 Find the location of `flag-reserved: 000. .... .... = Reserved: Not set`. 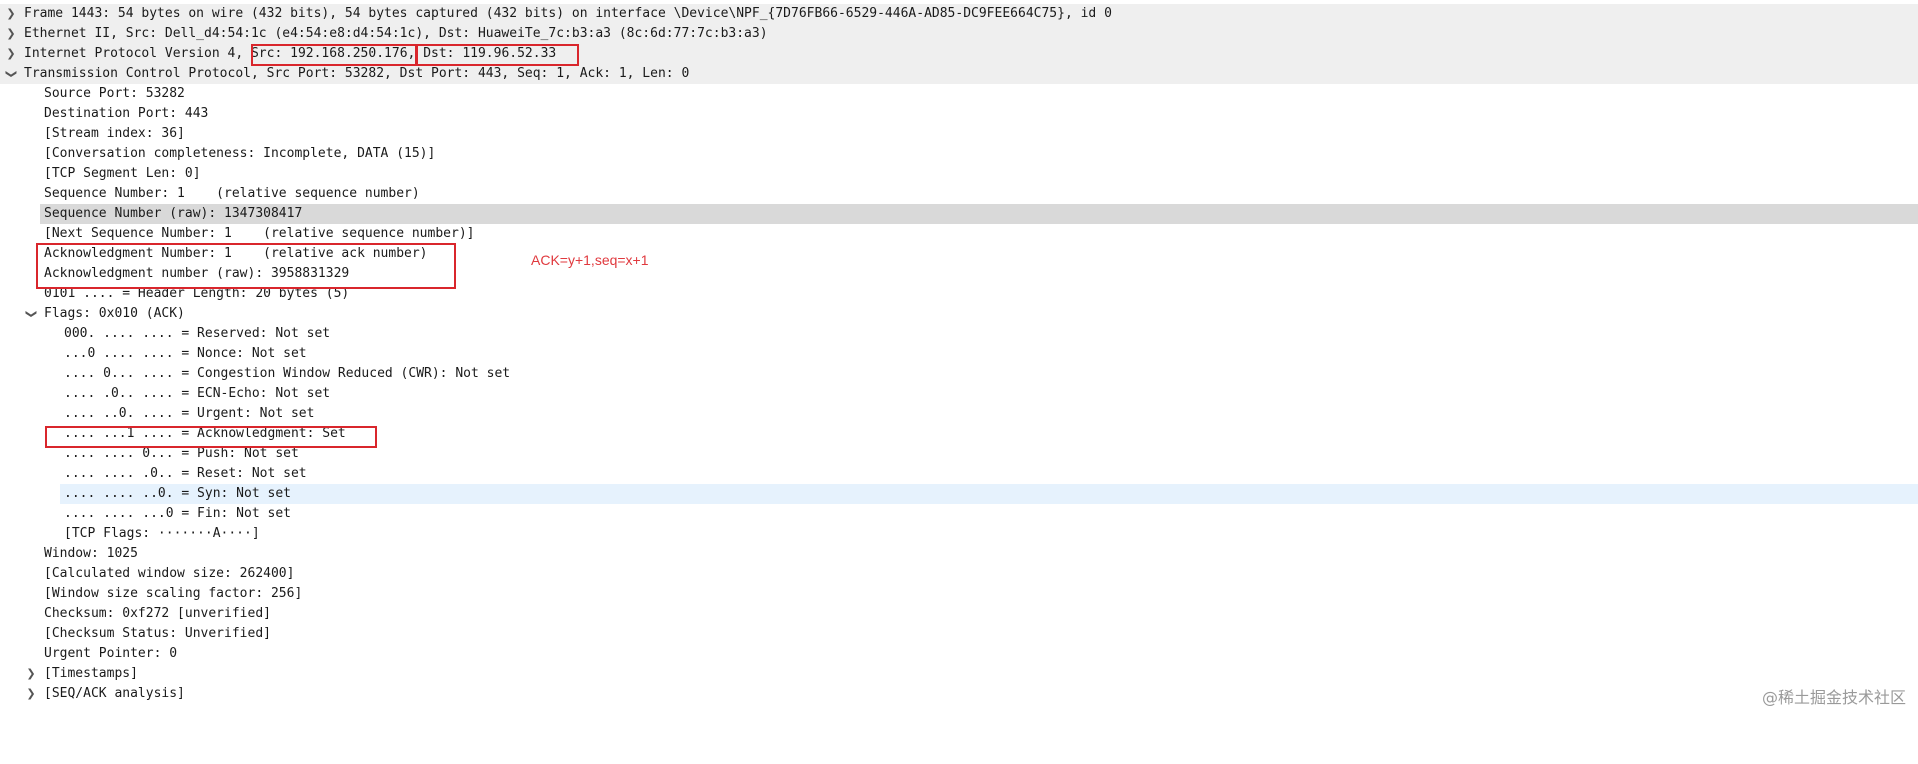

flag-reserved: 000. .... .... = Reserved: Not set is located at coordinates (197, 333).